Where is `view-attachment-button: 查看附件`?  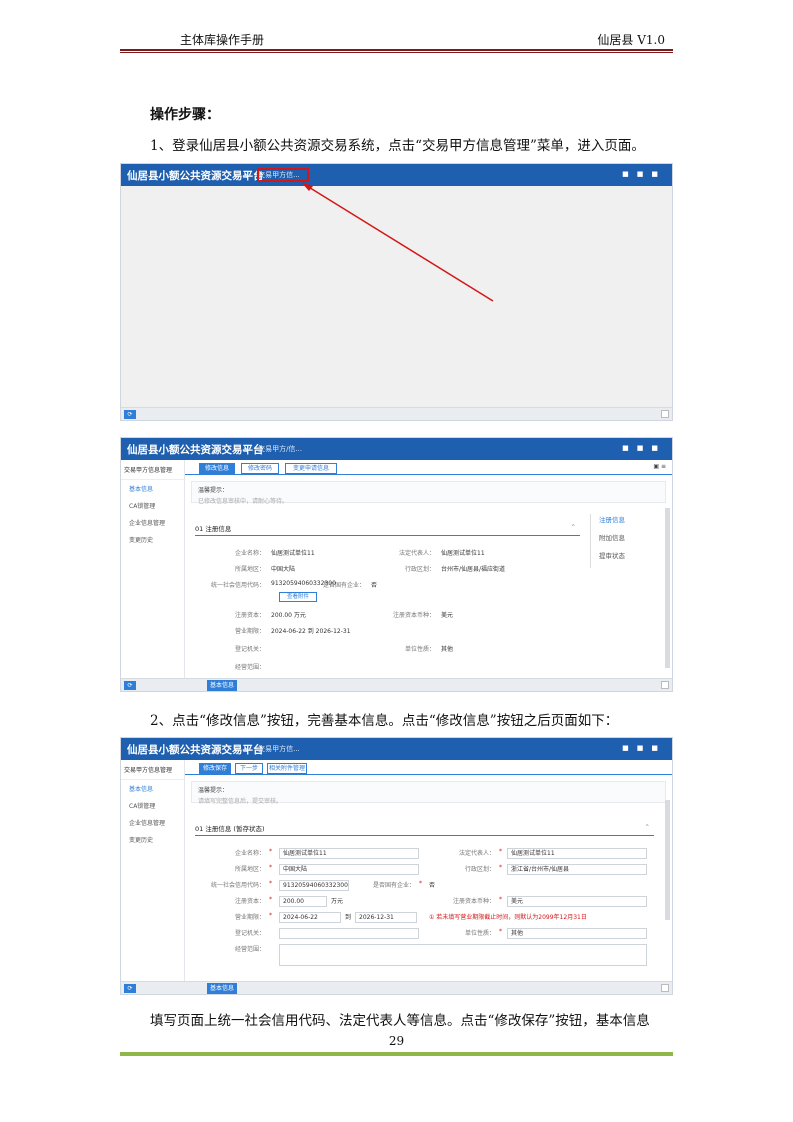 view-attachment-button: 查看附件 is located at coordinates (298, 597).